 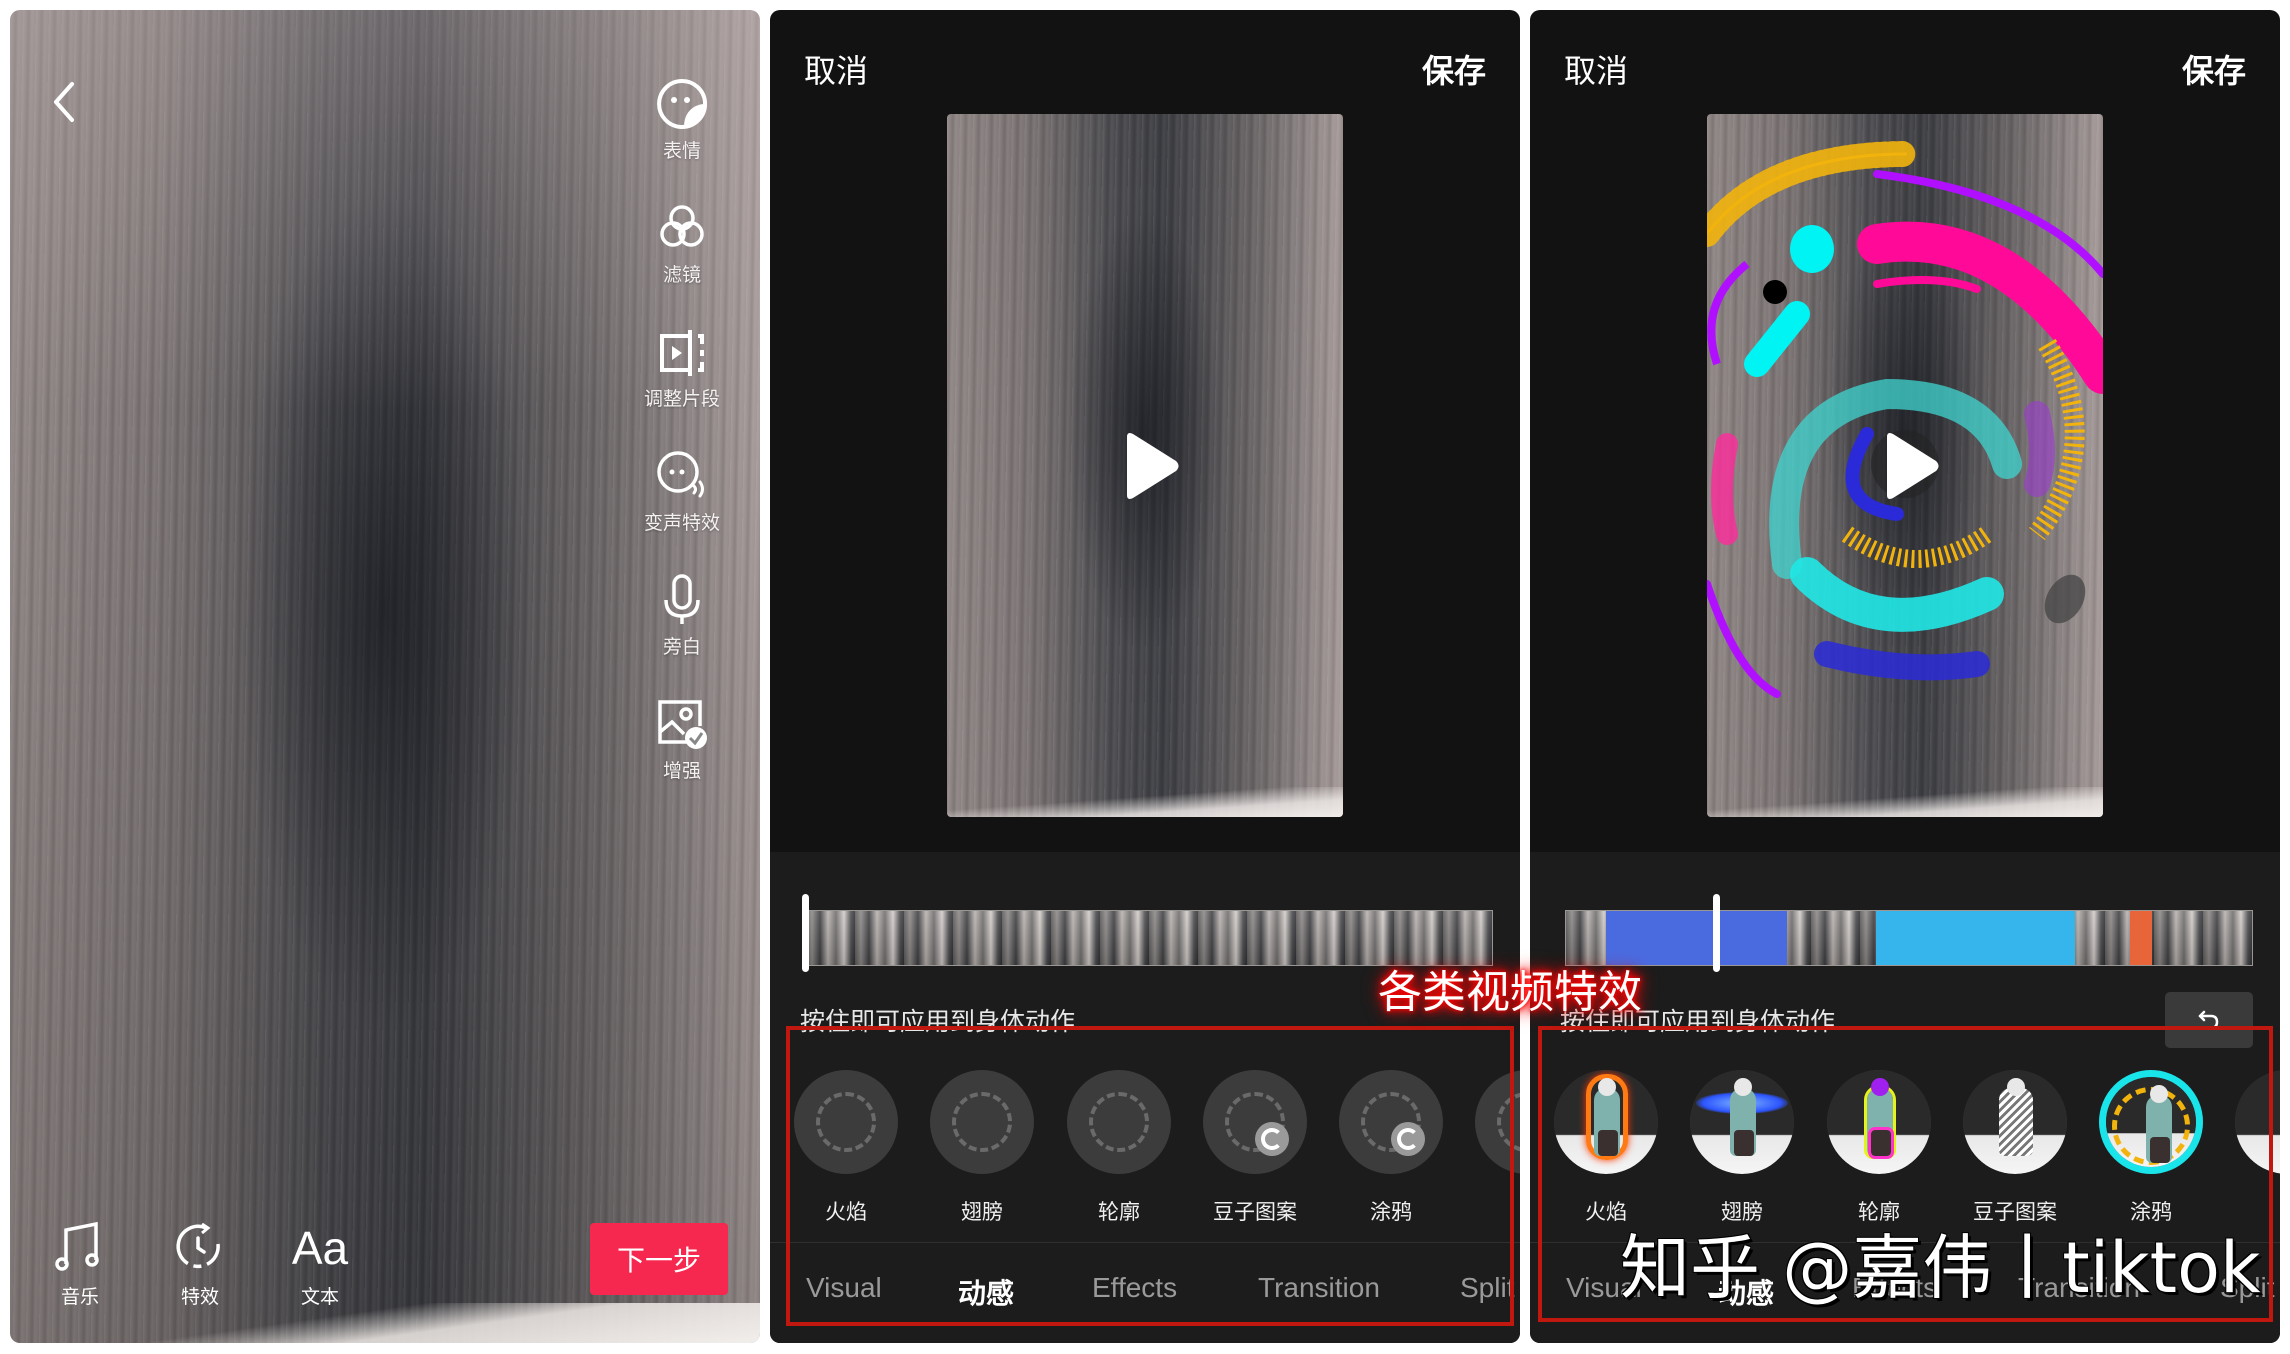 What do you see at coordinates (1510, 992) in the screenshot?
I see `annotation-label: 各类视频特效` at bounding box center [1510, 992].